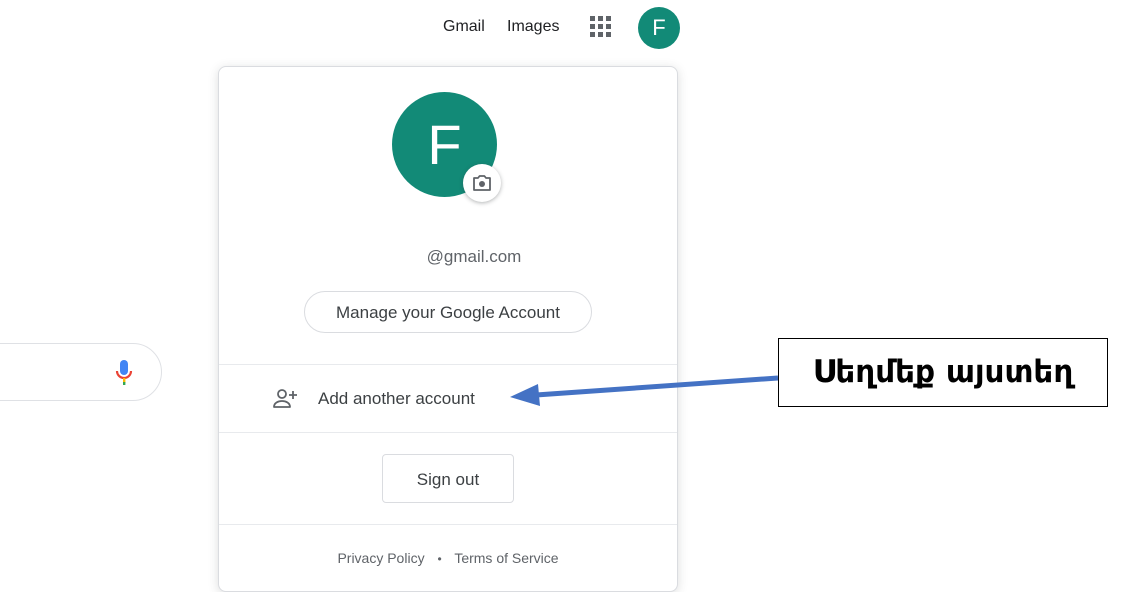 This screenshot has height=592, width=1121. What do you see at coordinates (124, 373) in the screenshot?
I see `microphone-icon` at bounding box center [124, 373].